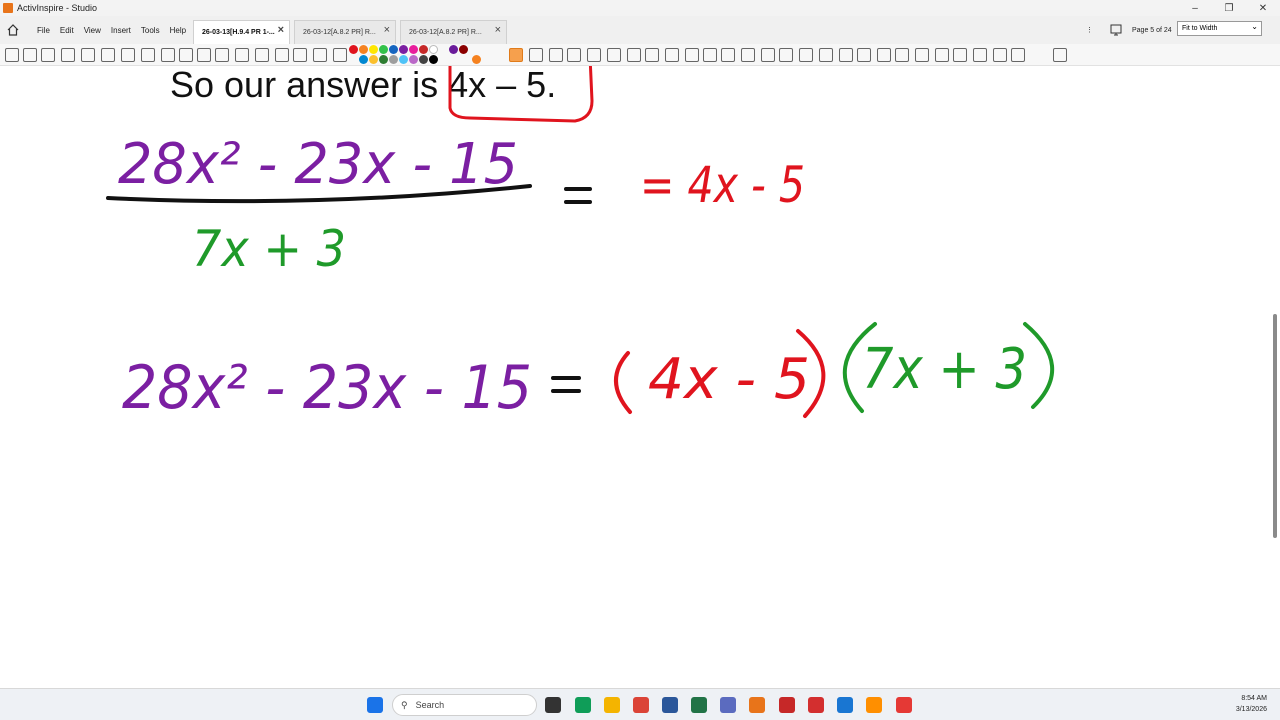  What do you see at coordinates (1018, 55) in the screenshot?
I see `keyboard-icon` at bounding box center [1018, 55].